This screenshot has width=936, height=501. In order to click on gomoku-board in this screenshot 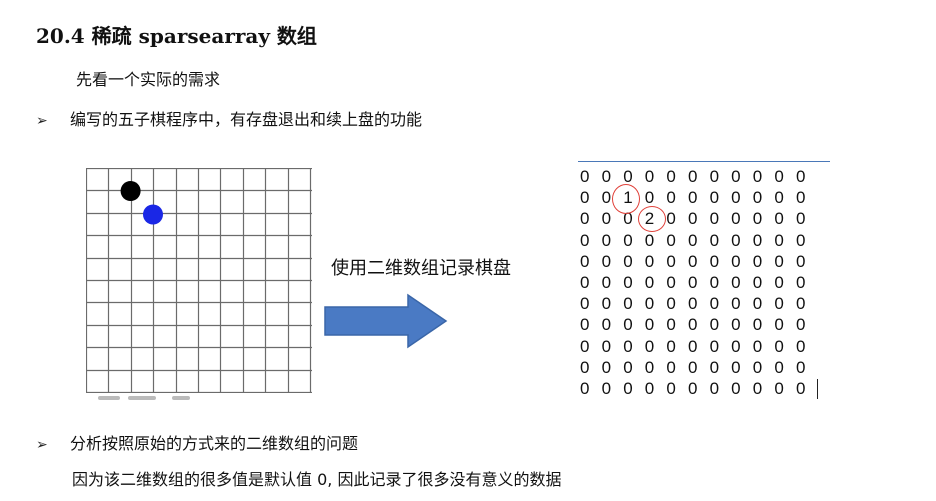, I will do `click(199, 280)`.